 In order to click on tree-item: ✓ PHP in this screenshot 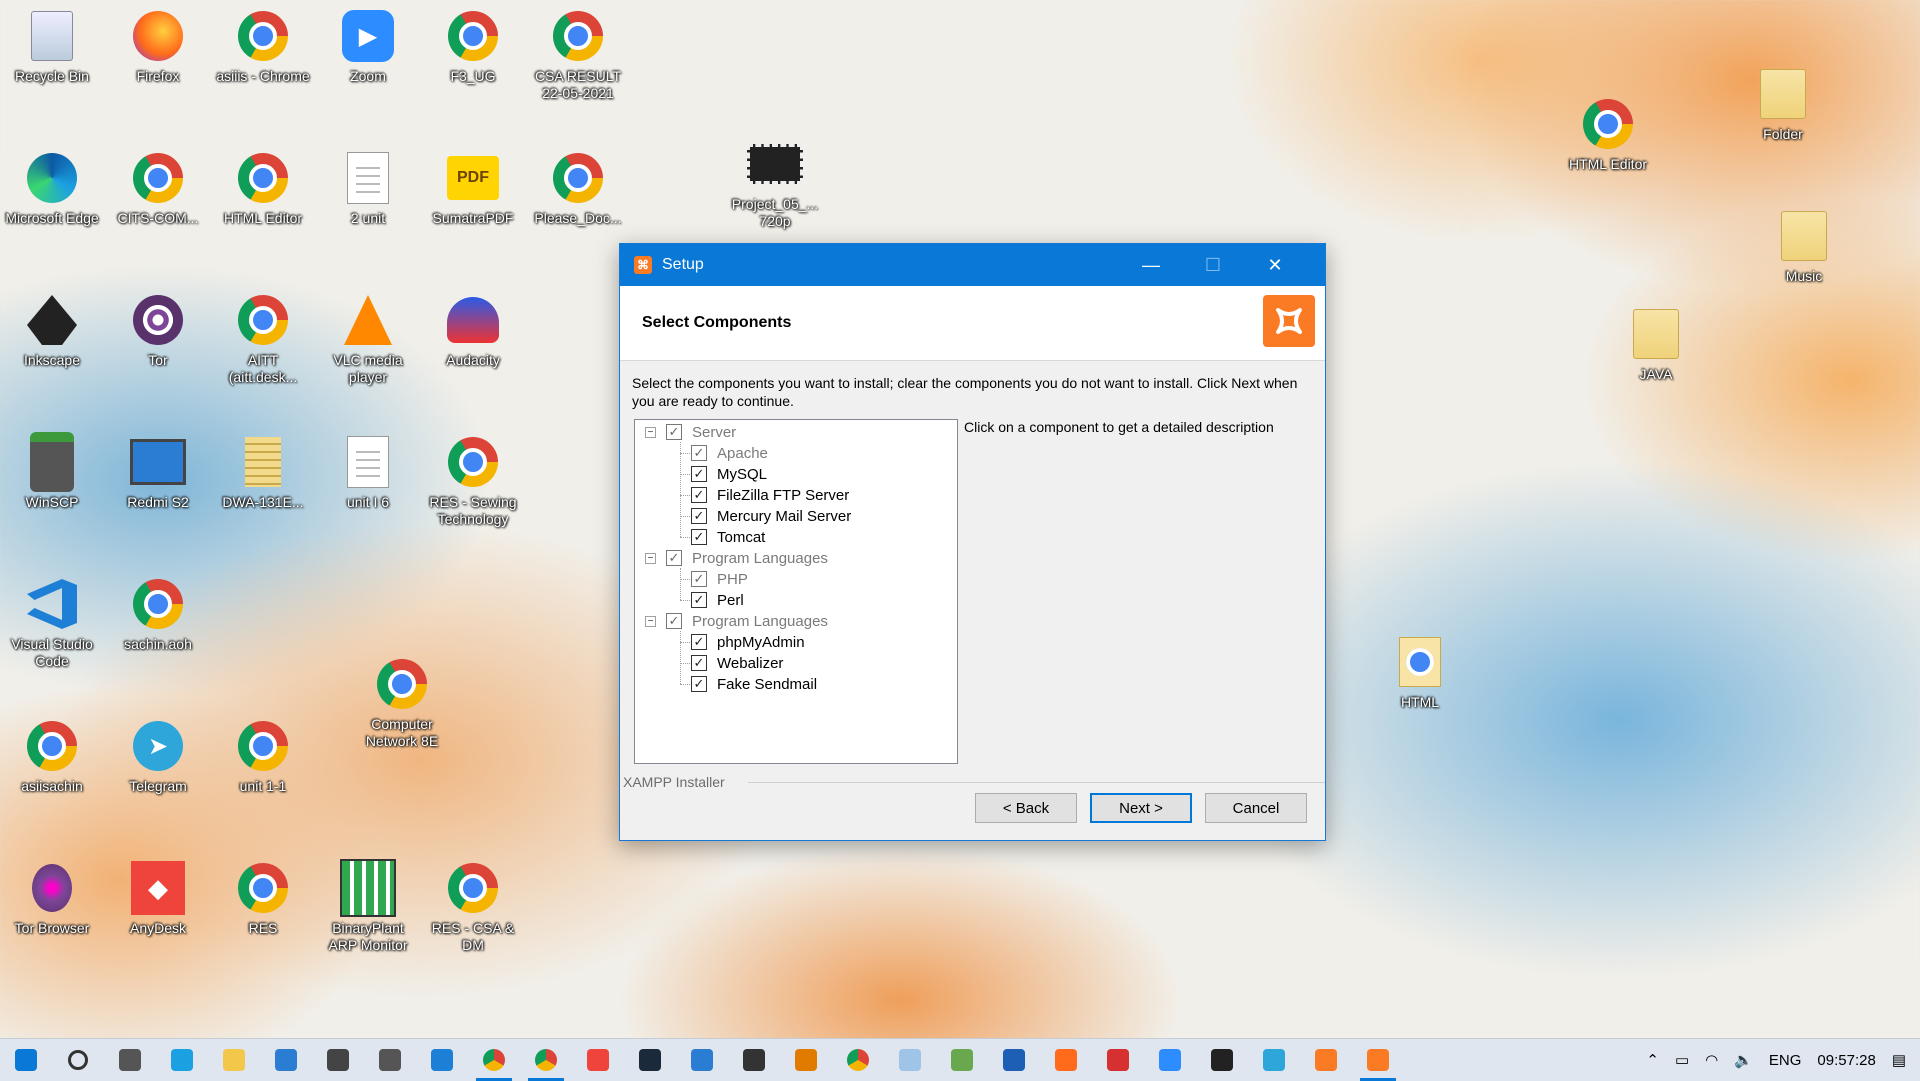, I will do `click(719, 579)`.